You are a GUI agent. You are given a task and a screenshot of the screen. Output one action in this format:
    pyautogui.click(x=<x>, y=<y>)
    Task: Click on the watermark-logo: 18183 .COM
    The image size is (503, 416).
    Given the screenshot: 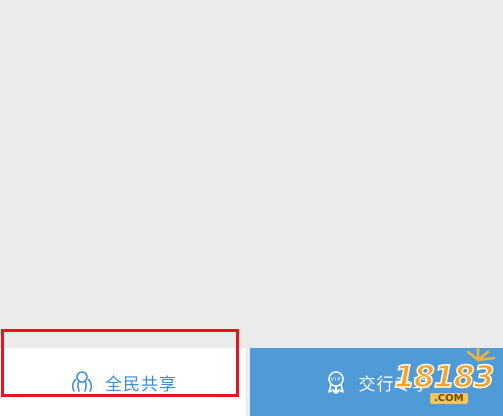 What is the action you would take?
    pyautogui.click(x=444, y=378)
    